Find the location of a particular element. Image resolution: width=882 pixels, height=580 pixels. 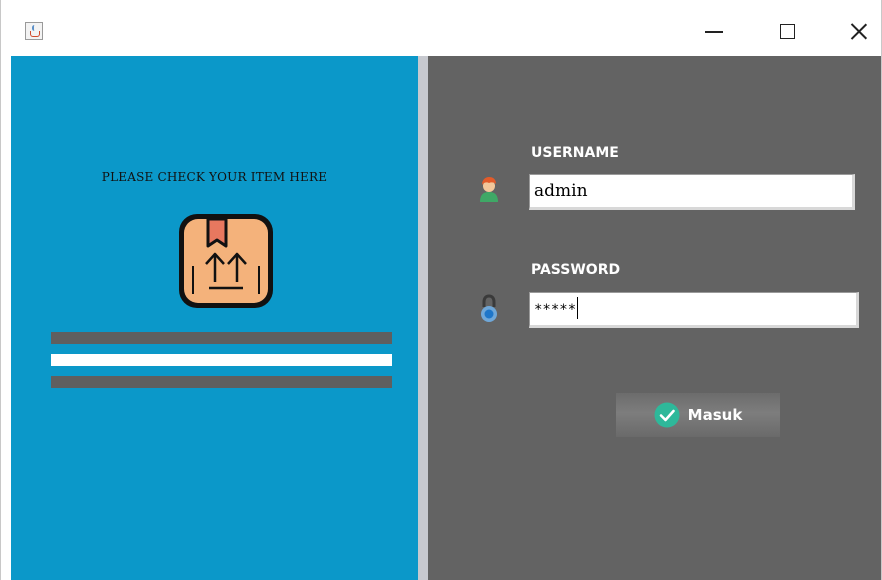

minimize-icon is located at coordinates (714, 32).